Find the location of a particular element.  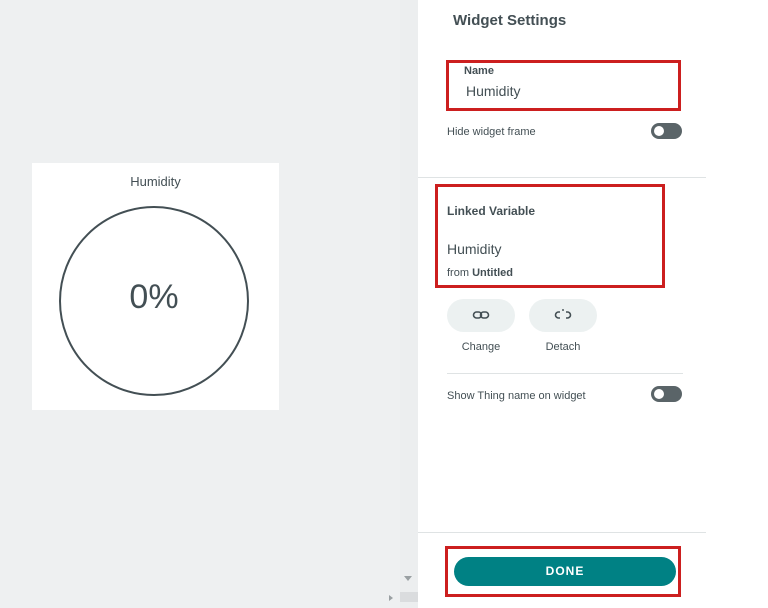

scroll-right-icon is located at coordinates (391, 598).